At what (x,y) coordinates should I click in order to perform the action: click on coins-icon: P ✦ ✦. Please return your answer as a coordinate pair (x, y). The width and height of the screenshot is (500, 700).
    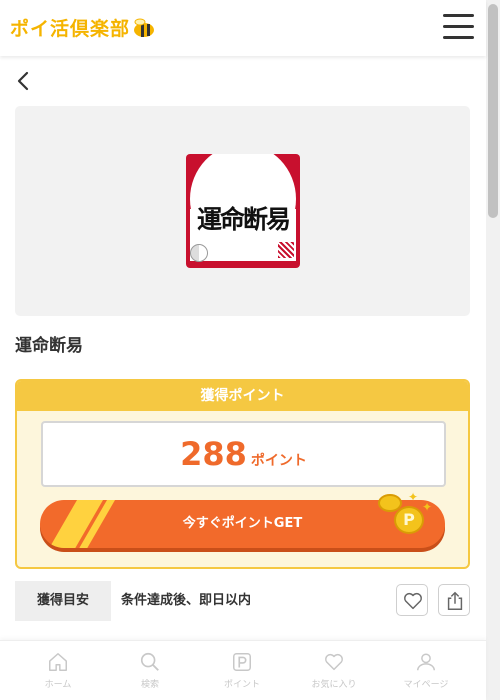
    Looking at the image, I should click on (406, 517).